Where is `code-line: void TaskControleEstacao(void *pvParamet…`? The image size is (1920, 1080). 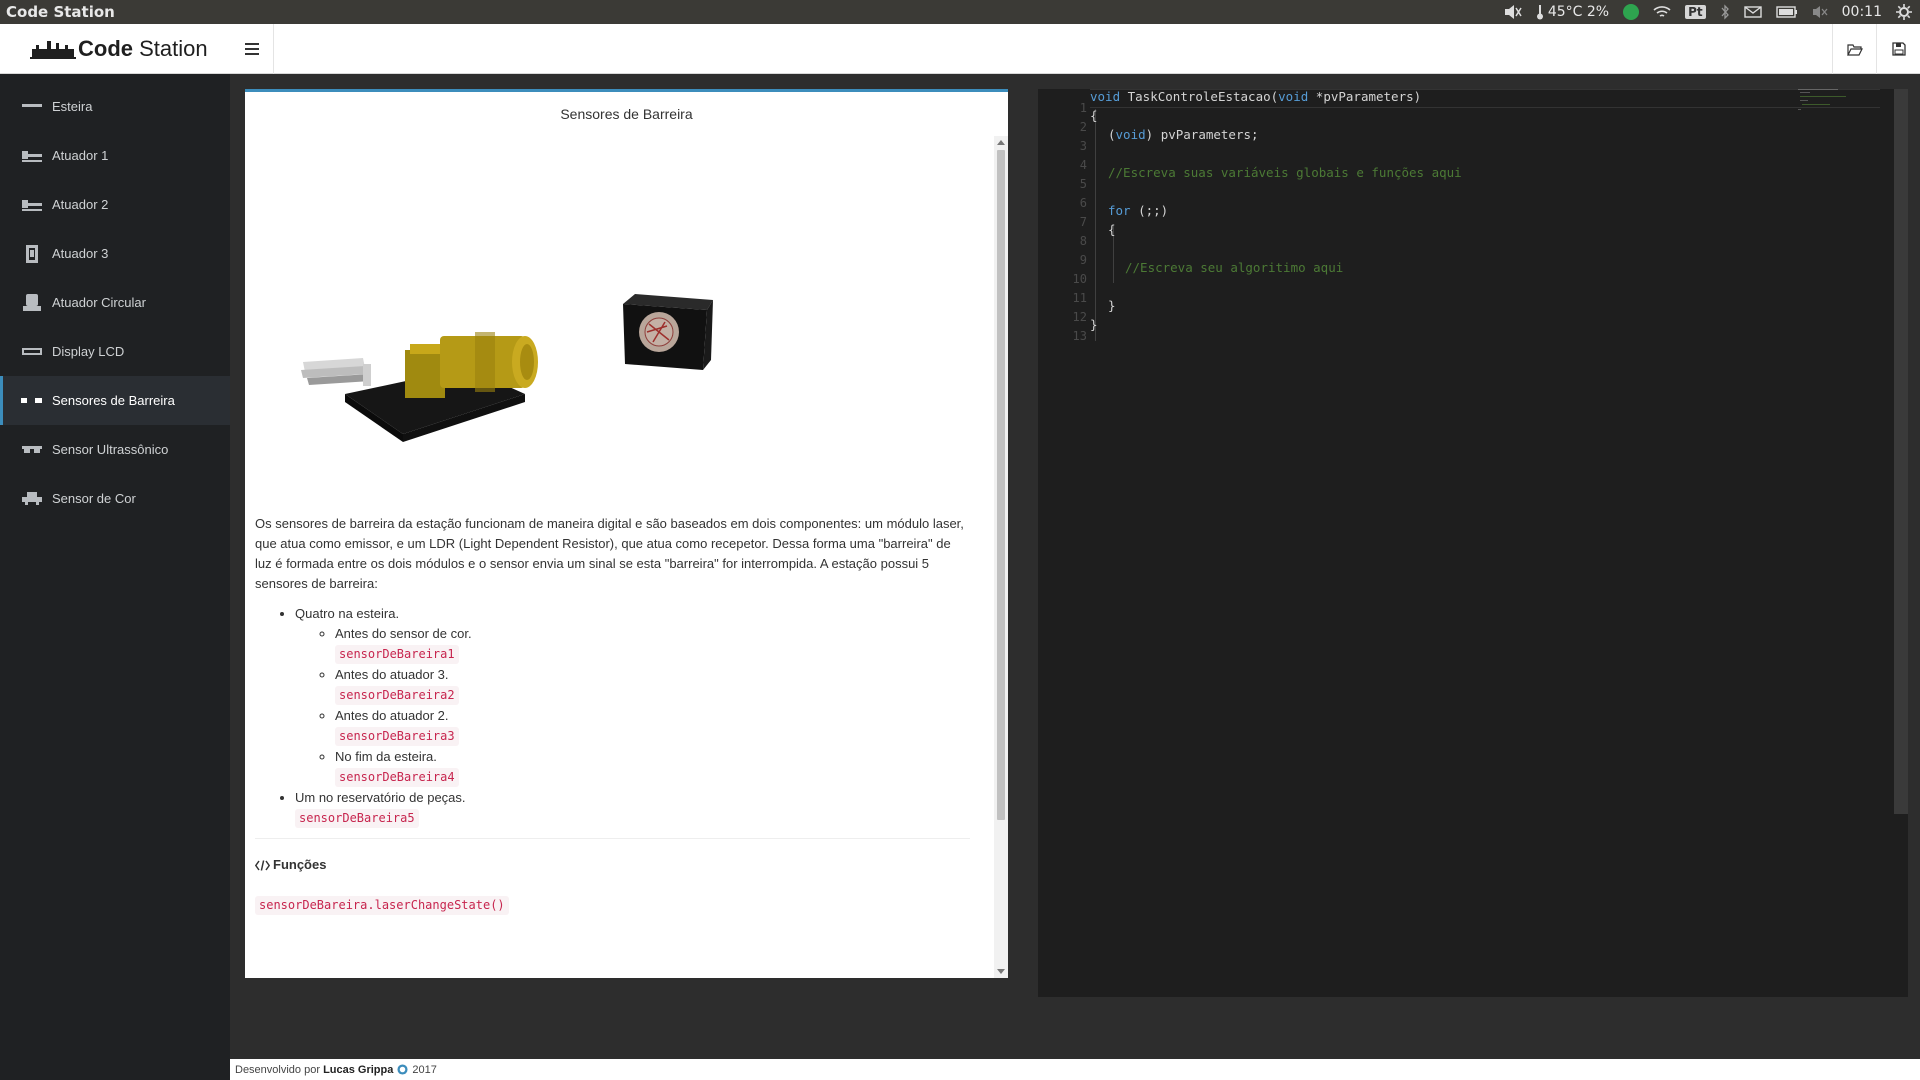 code-line: void TaskControleEstacao(void *pvParamet… is located at coordinates (1256, 96).